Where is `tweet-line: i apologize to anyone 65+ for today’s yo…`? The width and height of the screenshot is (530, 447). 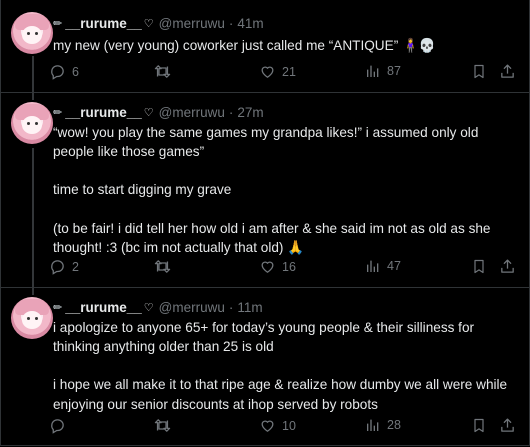
tweet-line: i apologize to anyone 65+ for today’s yo… is located at coordinates (264, 337).